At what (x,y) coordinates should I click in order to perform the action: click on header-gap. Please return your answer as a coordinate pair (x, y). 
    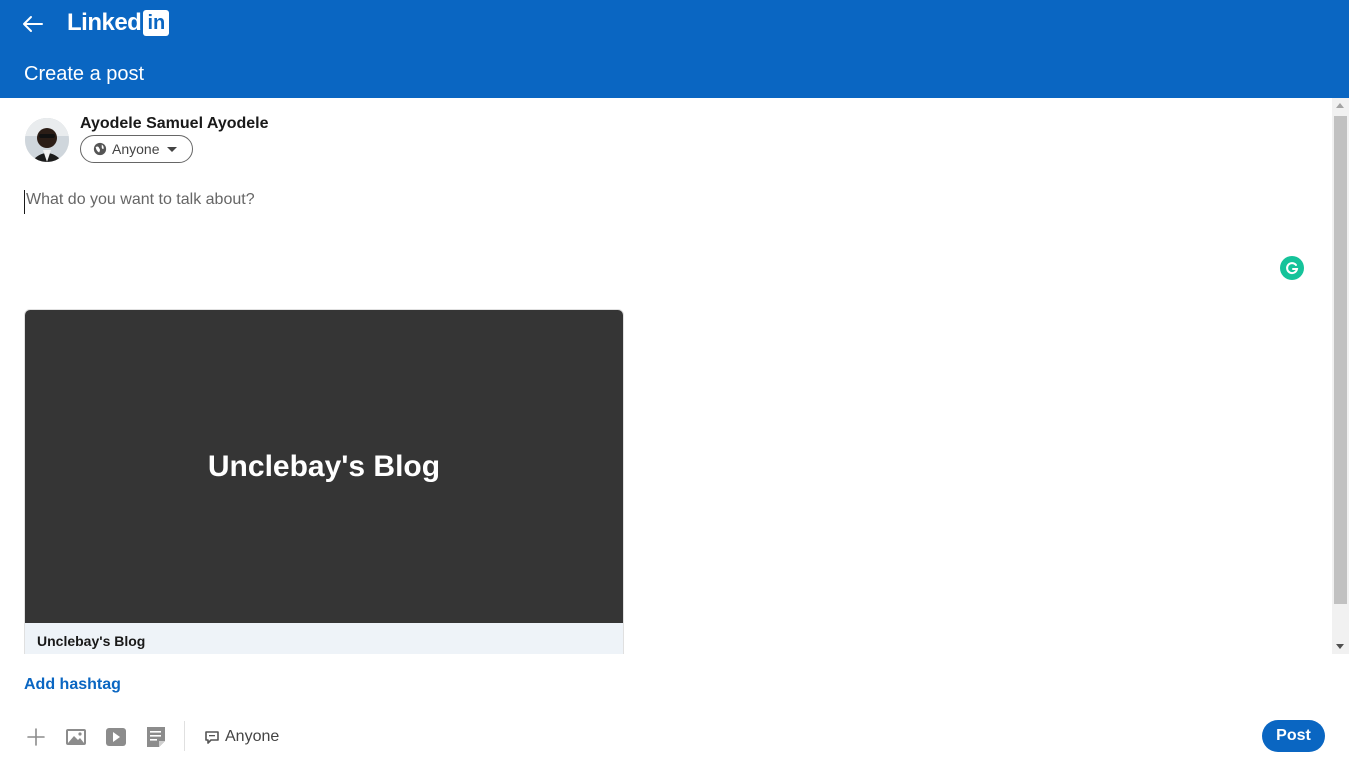
    Looking at the image, I should click on (1357, 49).